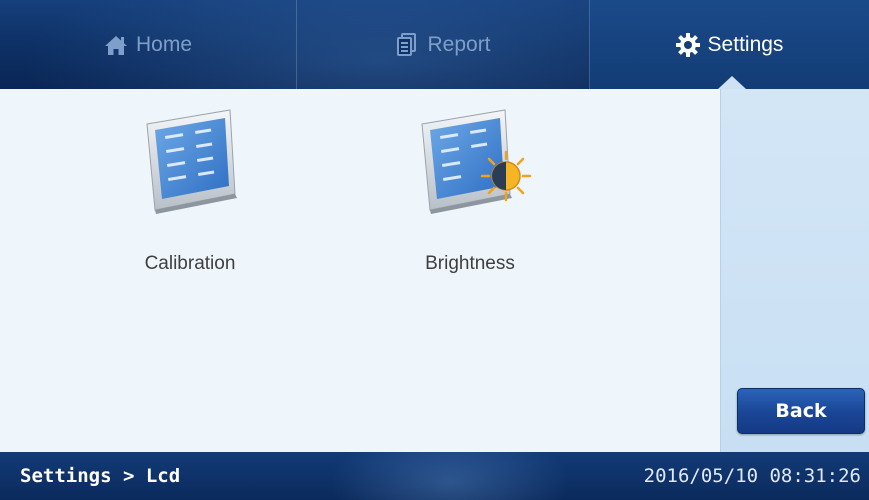  Describe the element at coordinates (470, 263) in the screenshot. I see `brightness-label: Brightness` at that location.